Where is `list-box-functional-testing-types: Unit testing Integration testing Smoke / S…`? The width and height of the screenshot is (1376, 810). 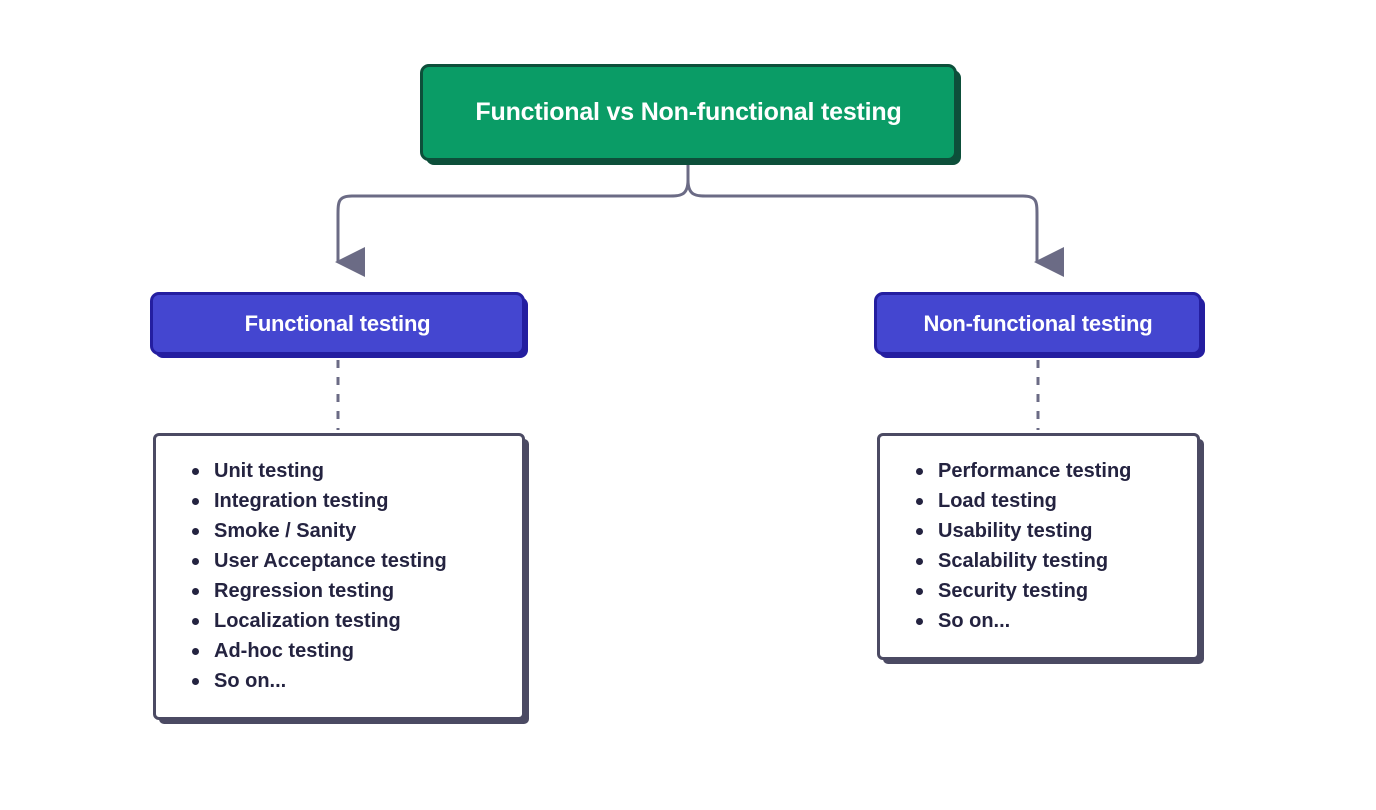
list-box-functional-testing-types: Unit testing Integration testing Smoke / S… is located at coordinates (339, 576).